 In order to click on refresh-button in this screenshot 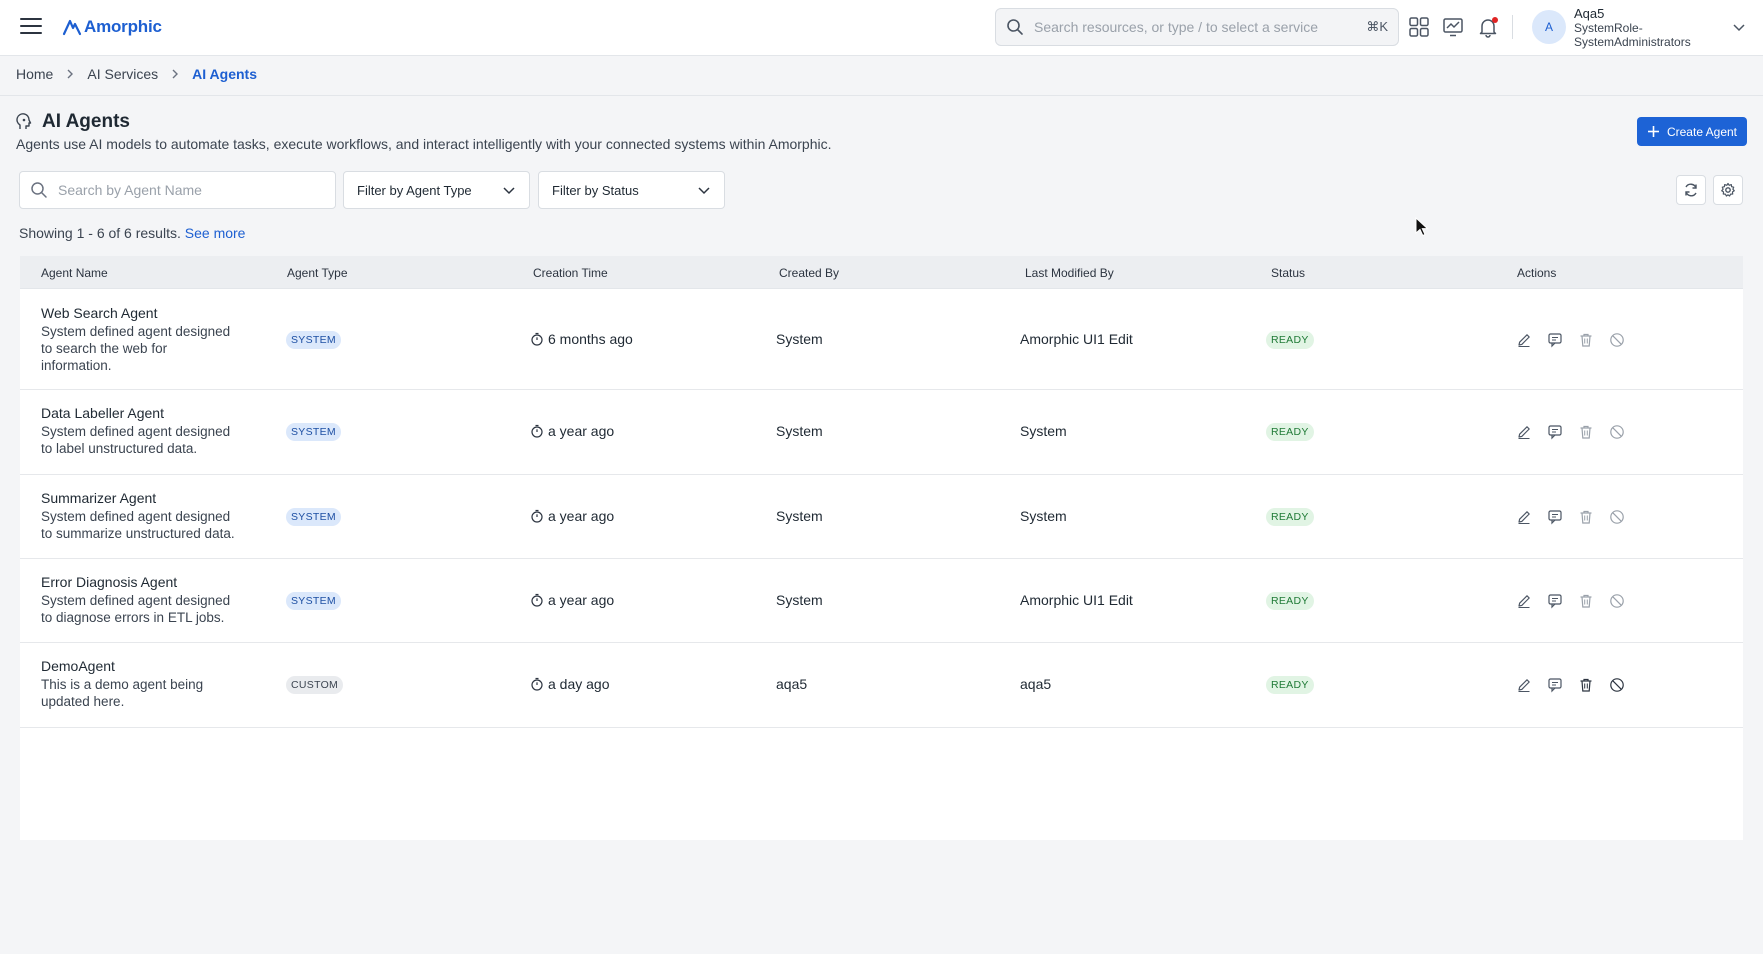, I will do `click(1691, 190)`.